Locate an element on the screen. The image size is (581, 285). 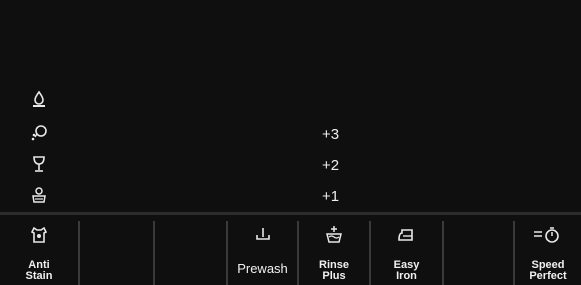
easy-iron-button: Easy Iron is located at coordinates (406, 250).